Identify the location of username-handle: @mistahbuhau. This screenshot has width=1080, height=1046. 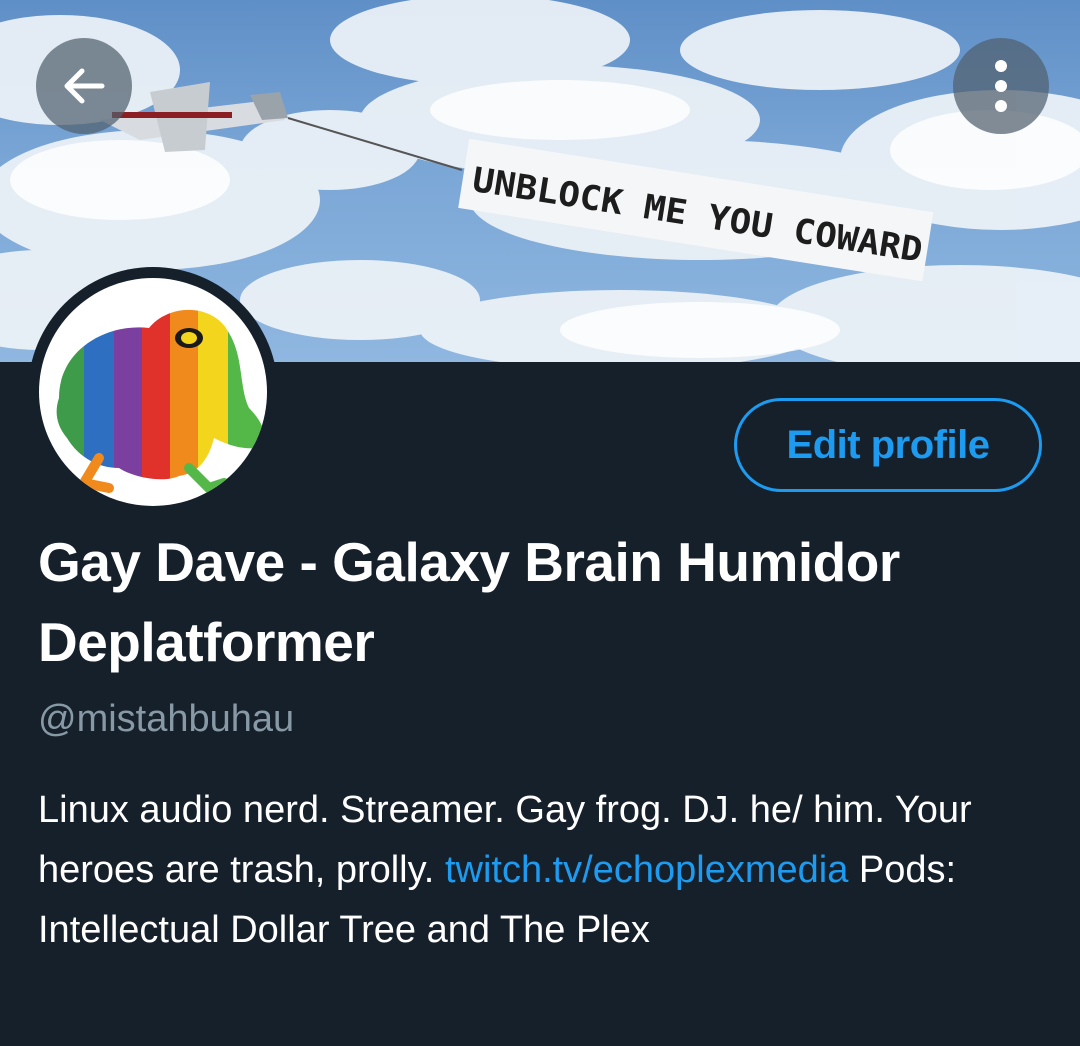
(166, 719).